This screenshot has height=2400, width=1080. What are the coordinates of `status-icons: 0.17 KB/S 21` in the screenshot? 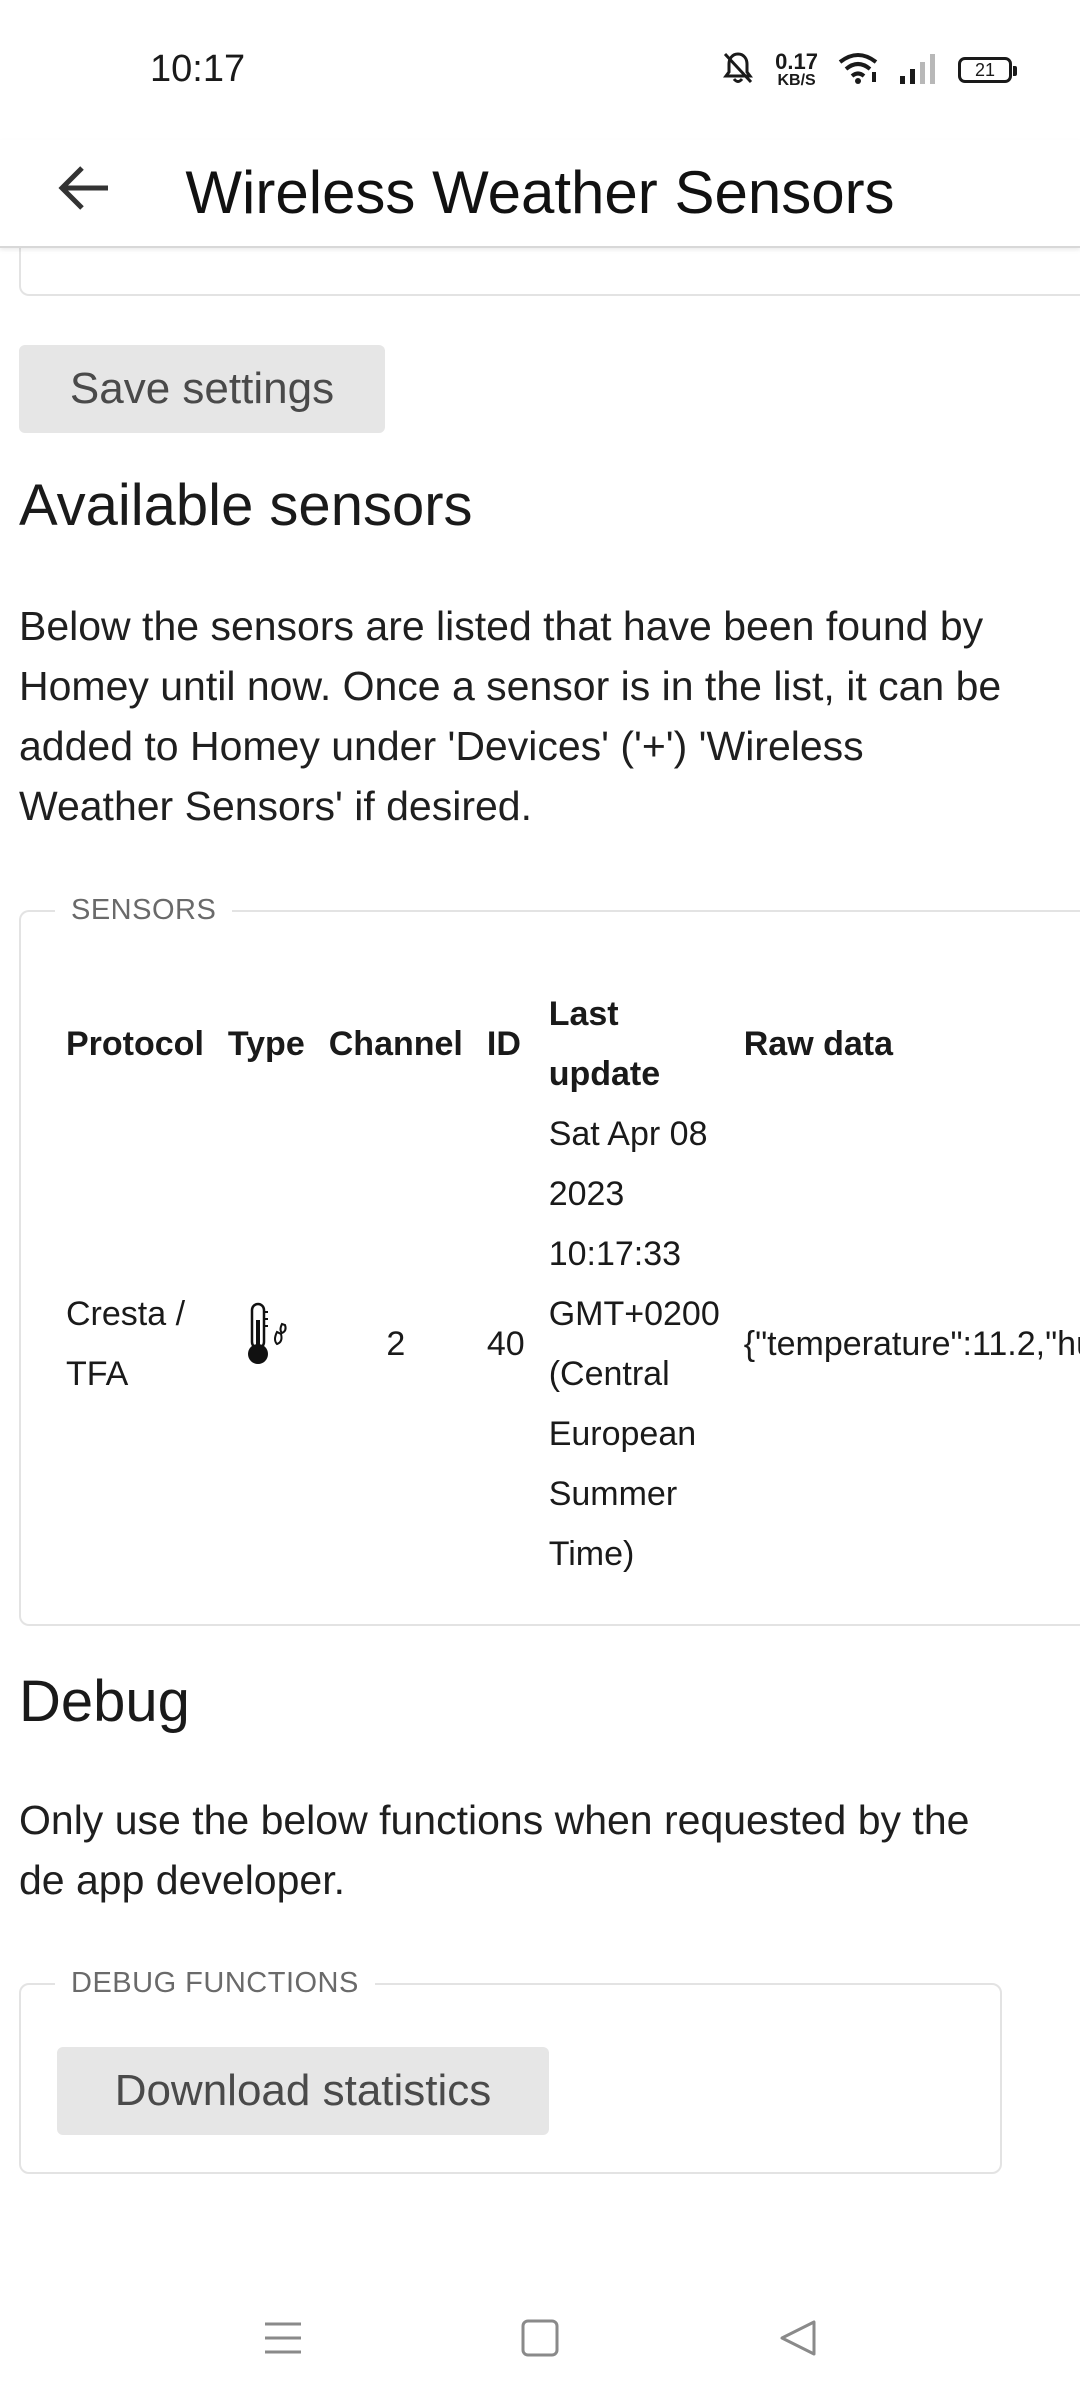 It's located at (869, 70).